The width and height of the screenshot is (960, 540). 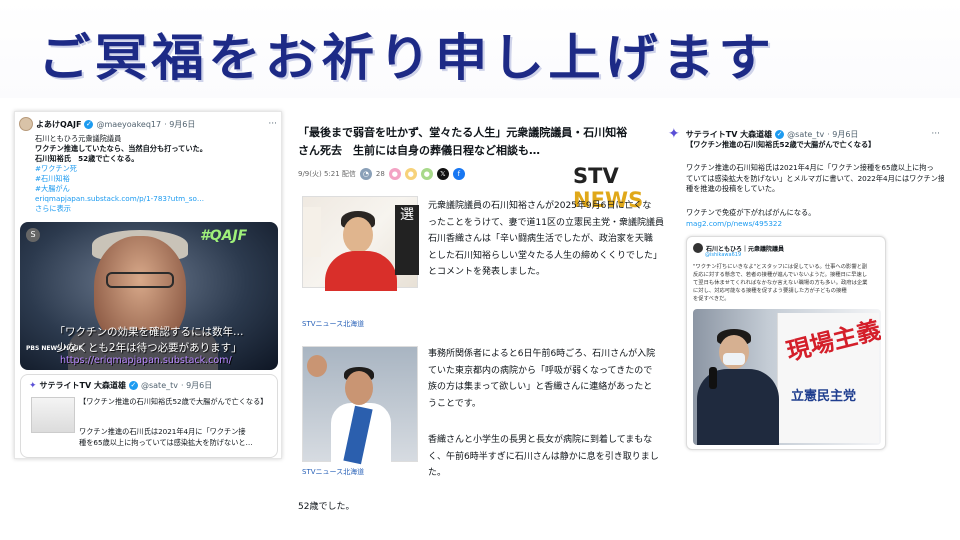 What do you see at coordinates (156, 169) in the screenshot?
I see `hashtag-link: #ワクチン死` at bounding box center [156, 169].